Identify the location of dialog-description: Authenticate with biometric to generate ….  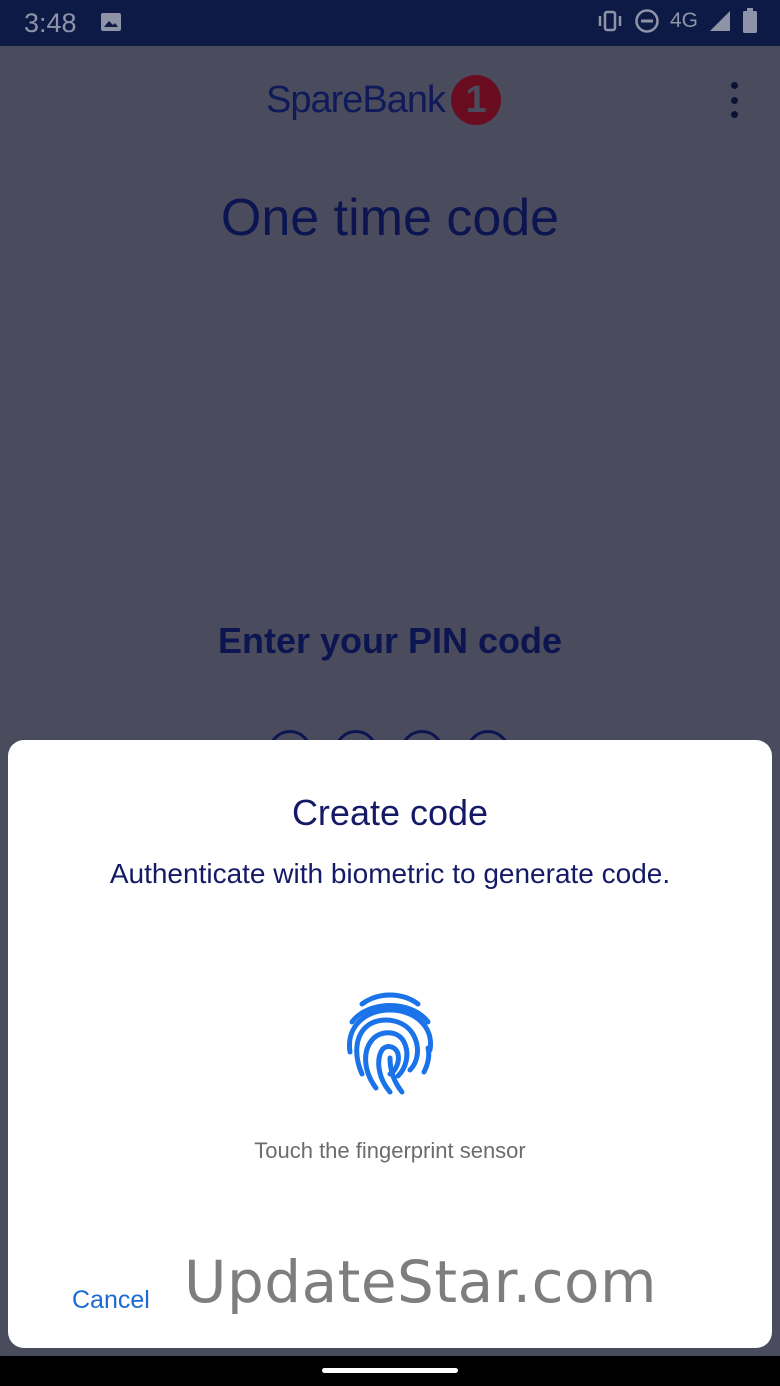
(390, 873).